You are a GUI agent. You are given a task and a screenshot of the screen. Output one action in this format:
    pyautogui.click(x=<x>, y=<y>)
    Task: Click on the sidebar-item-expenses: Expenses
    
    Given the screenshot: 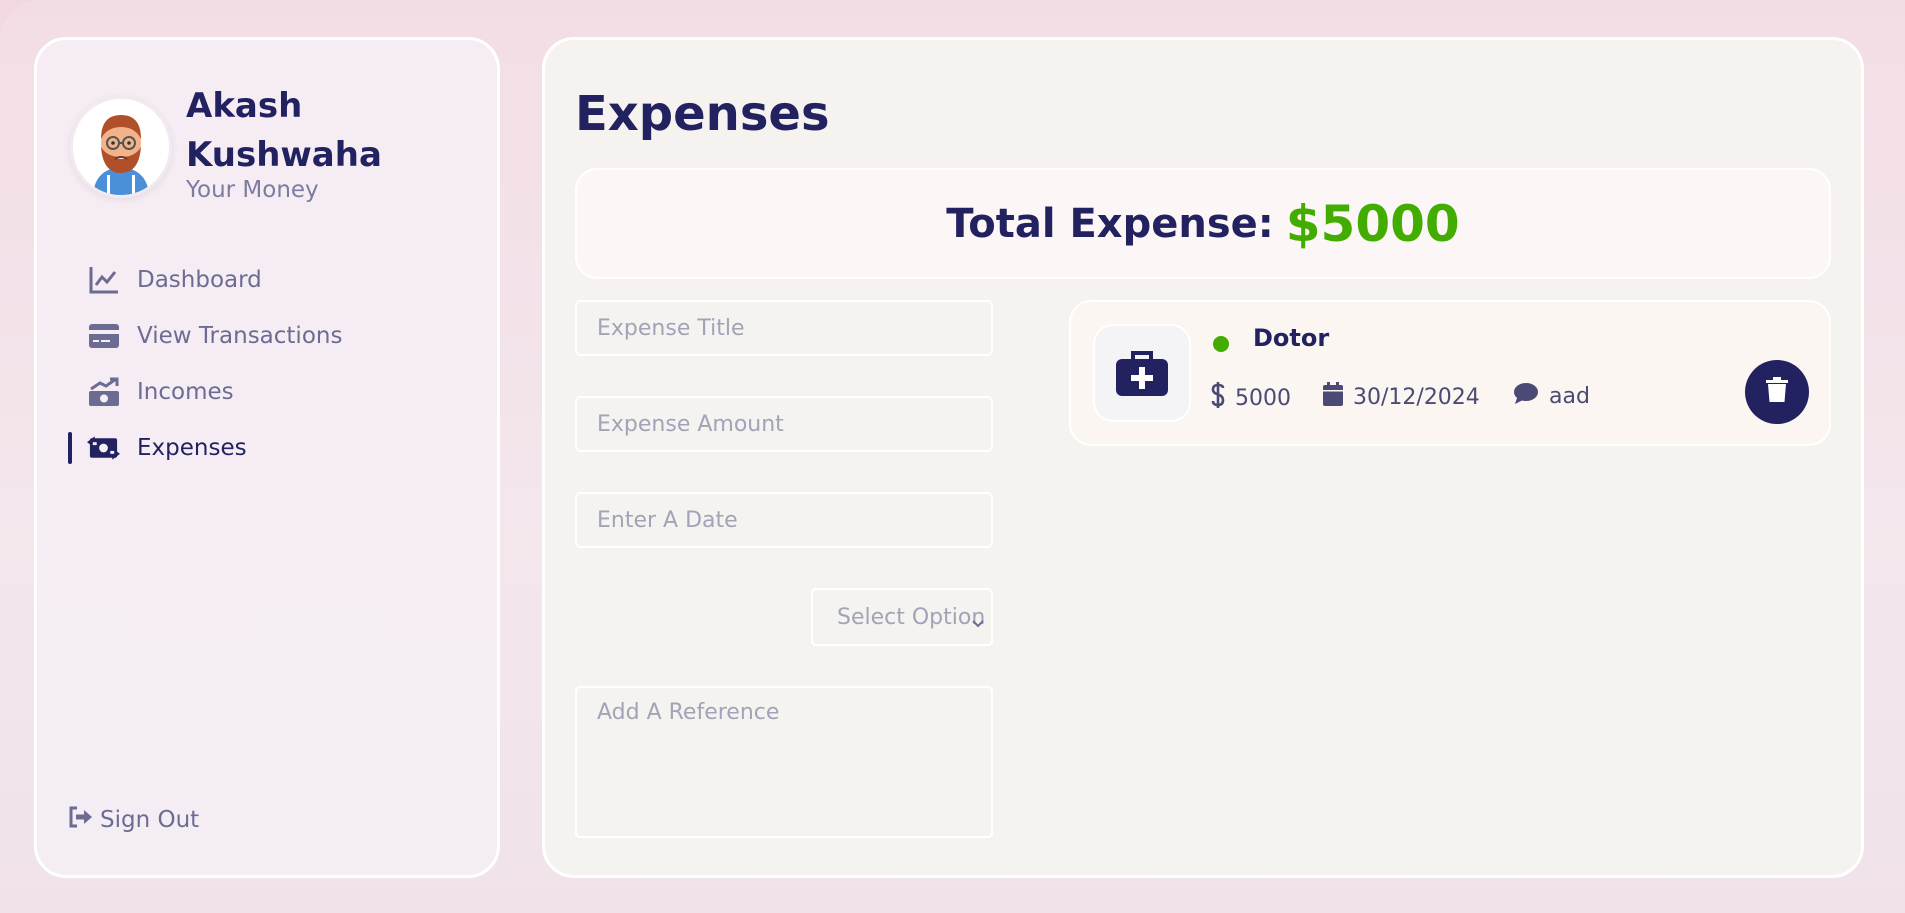 What is the action you would take?
    pyautogui.click(x=267, y=448)
    